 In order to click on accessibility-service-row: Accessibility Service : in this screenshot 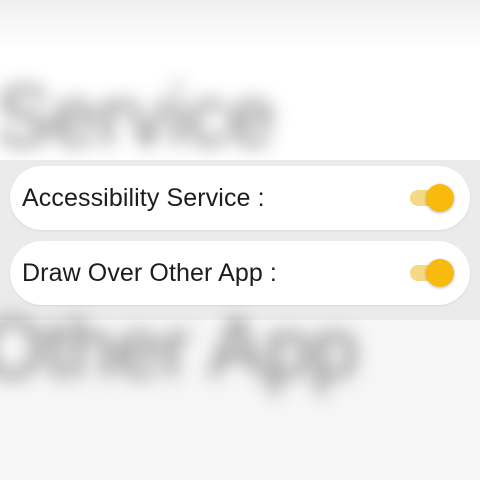, I will do `click(240, 198)`.